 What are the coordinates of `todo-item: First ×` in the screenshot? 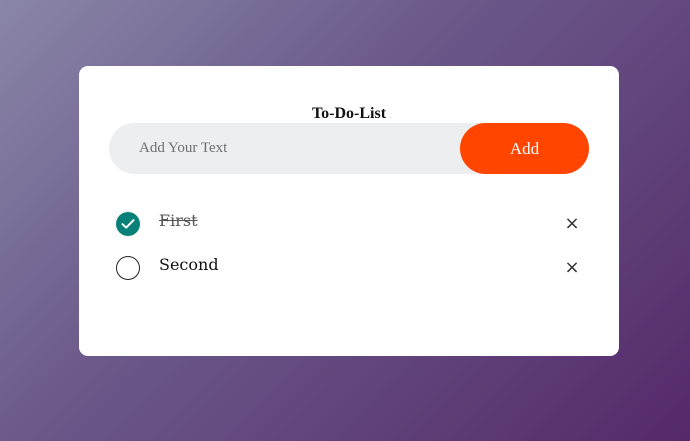 It's located at (351, 223).